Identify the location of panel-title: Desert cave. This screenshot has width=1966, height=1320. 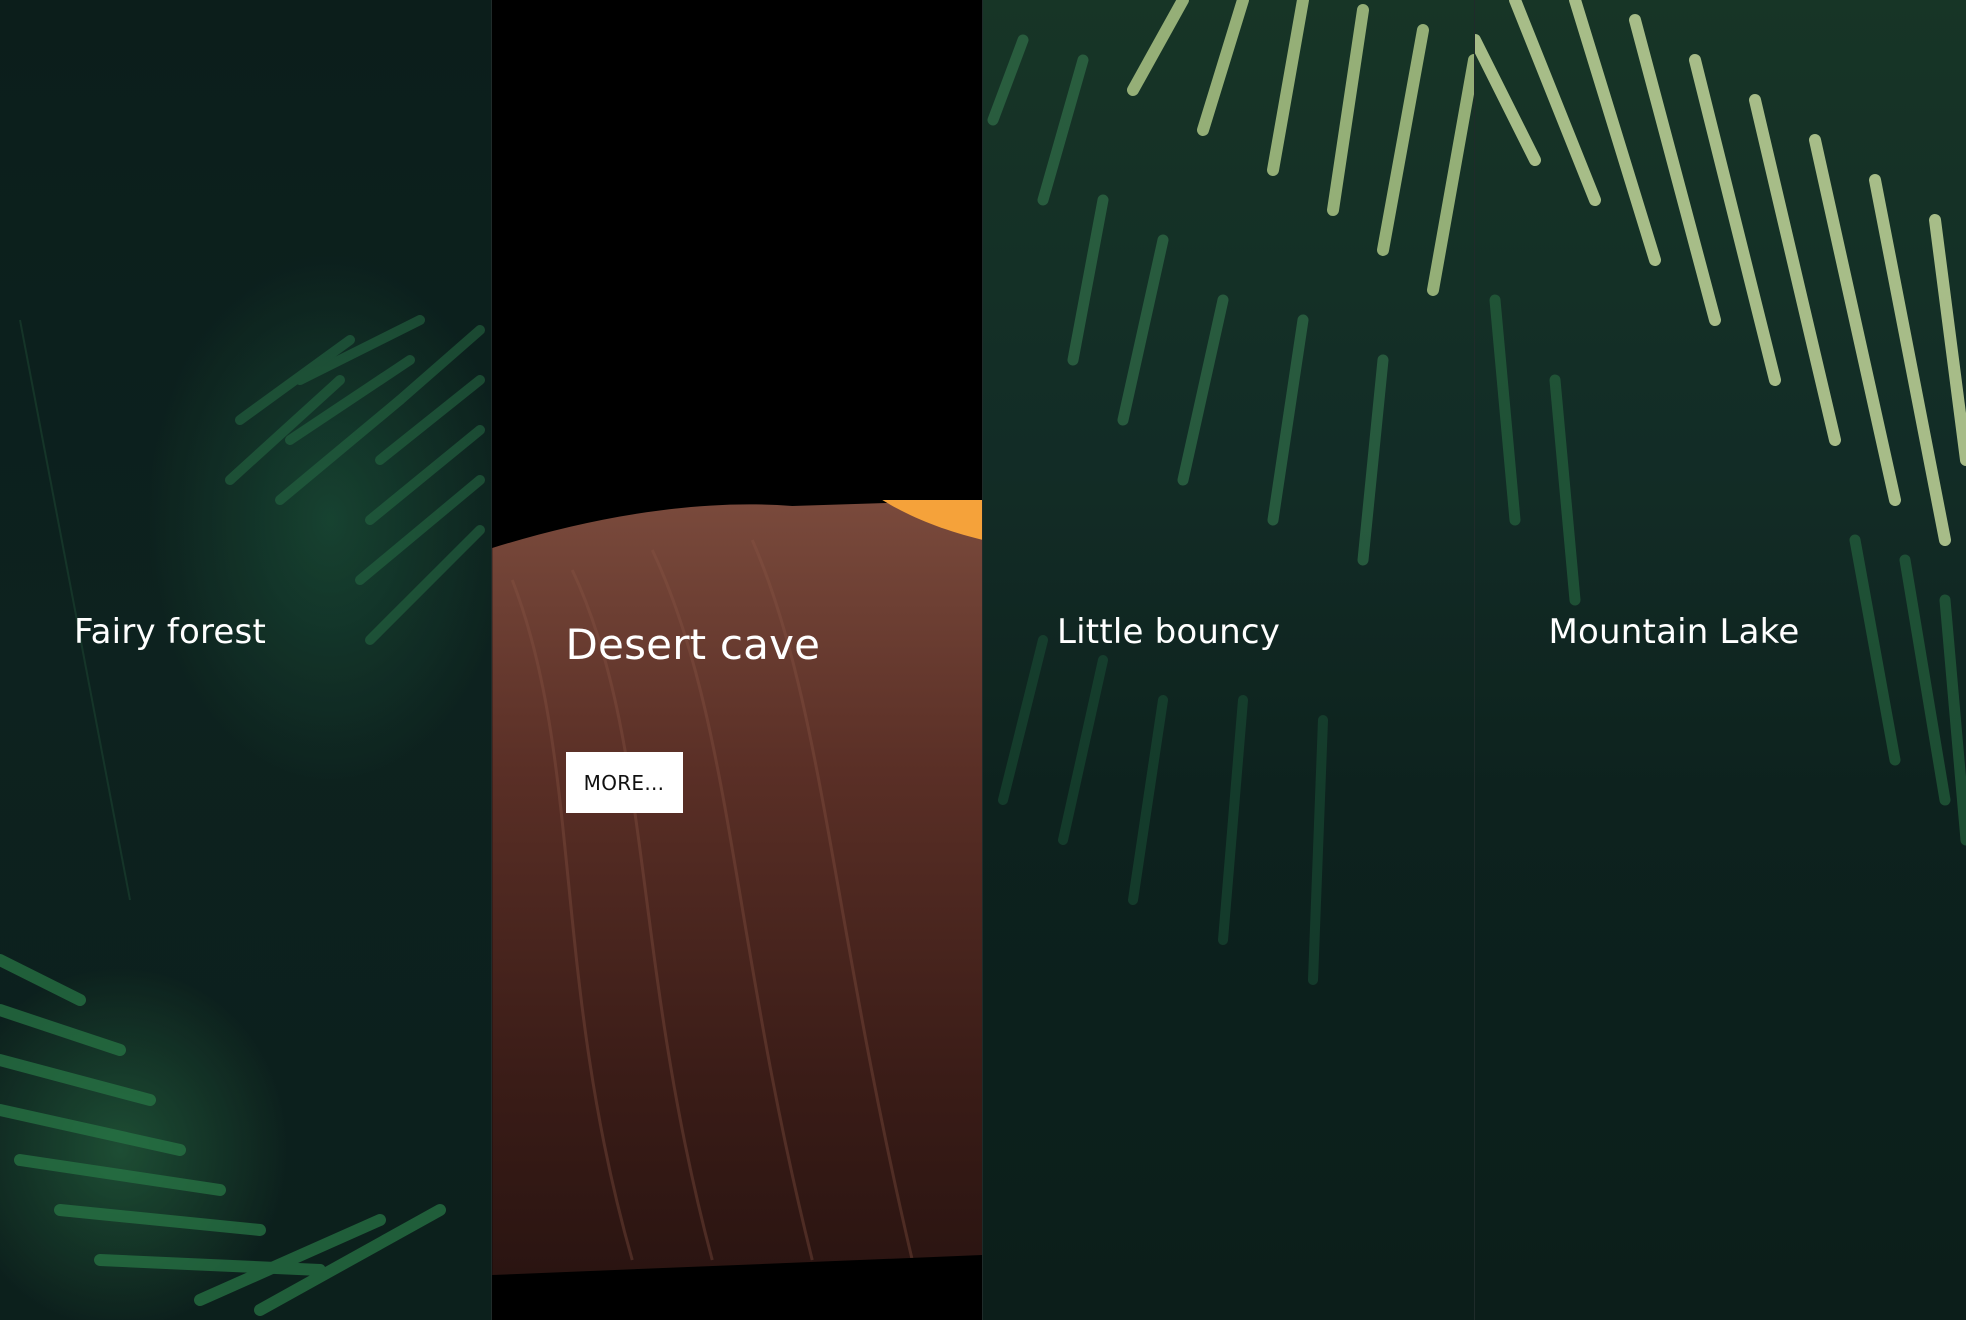
(693, 644).